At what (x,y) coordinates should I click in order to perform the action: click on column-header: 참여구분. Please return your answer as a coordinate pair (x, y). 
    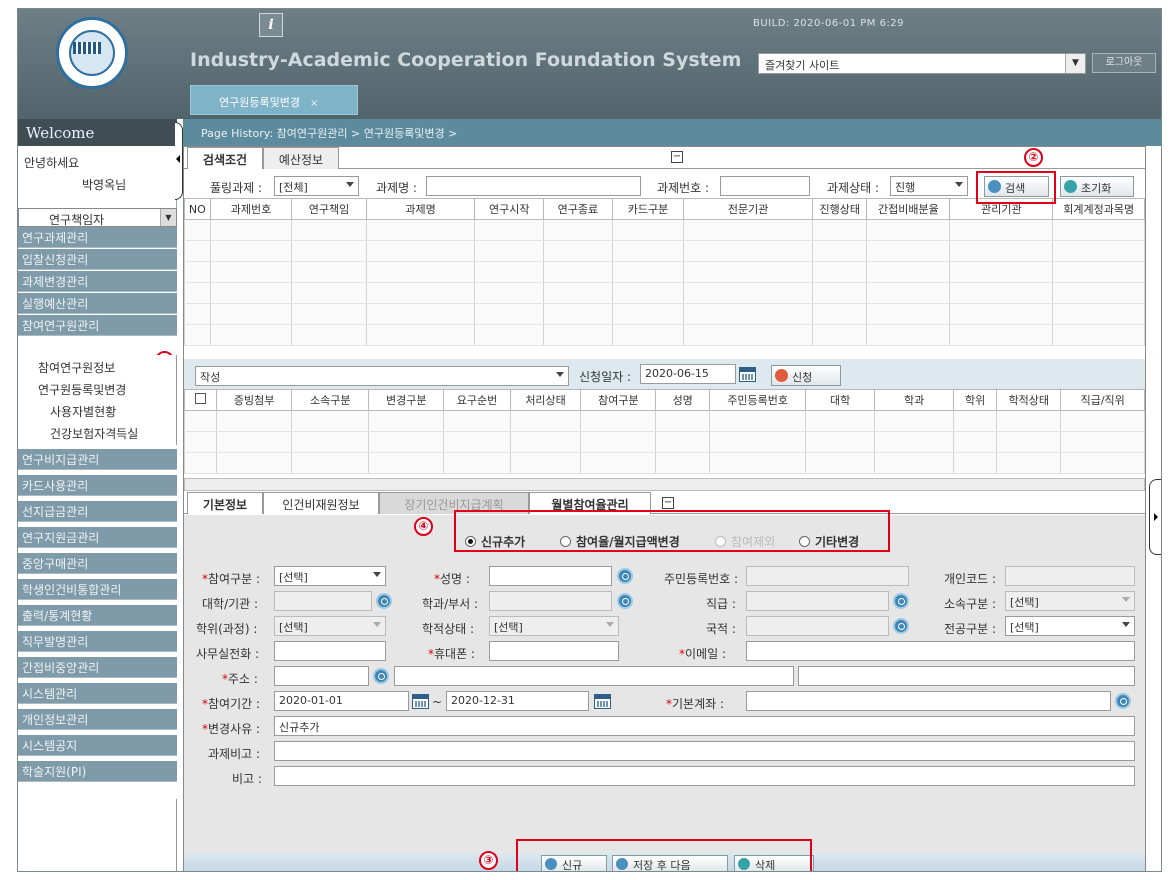
    Looking at the image, I should click on (618, 400).